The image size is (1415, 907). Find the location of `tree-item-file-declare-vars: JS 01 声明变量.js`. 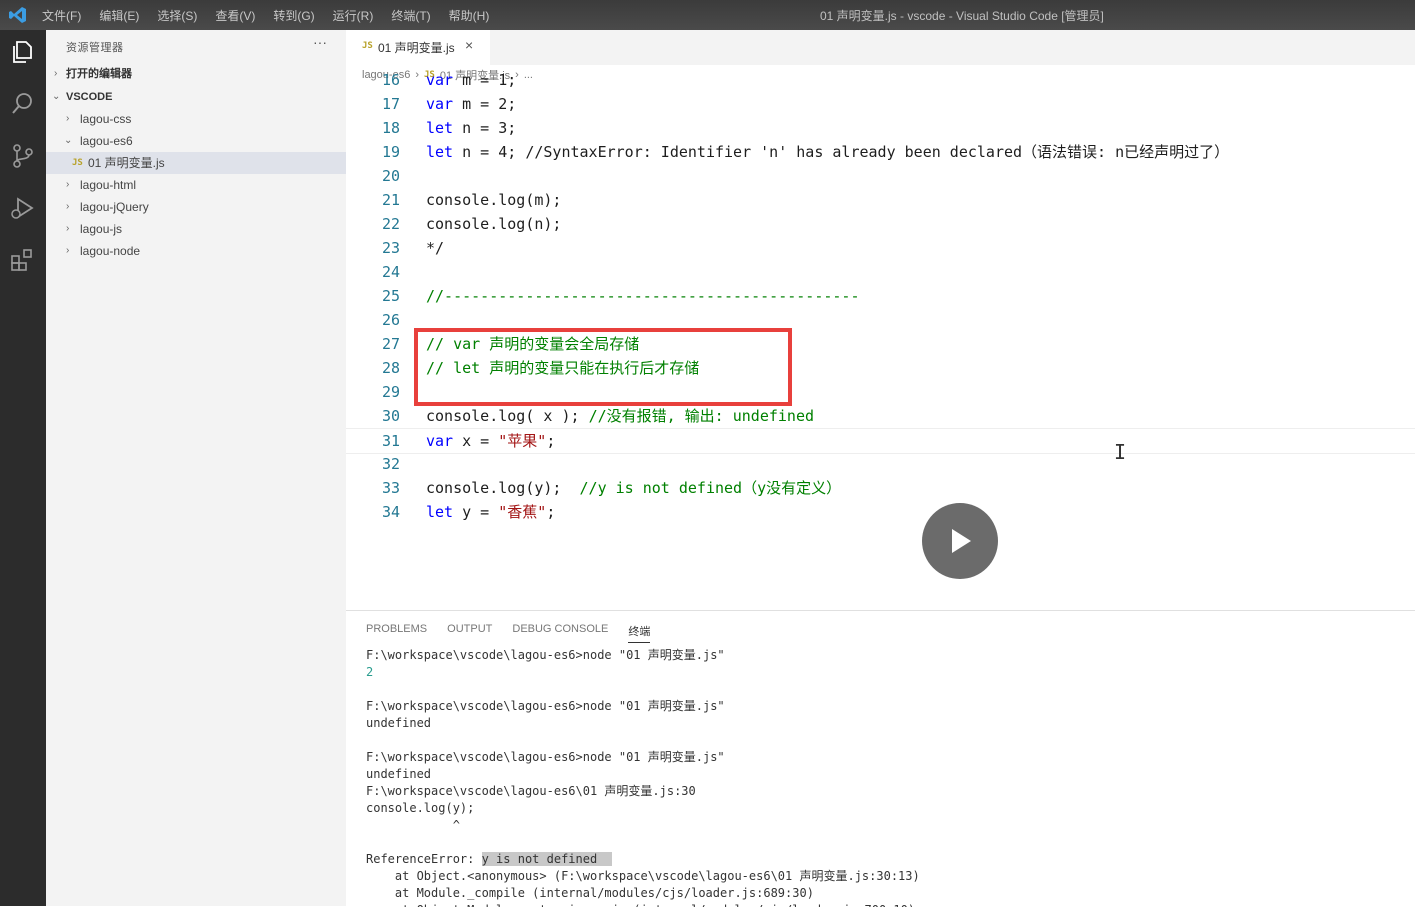

tree-item-file-declare-vars: JS 01 声明变量.js is located at coordinates (196, 163).